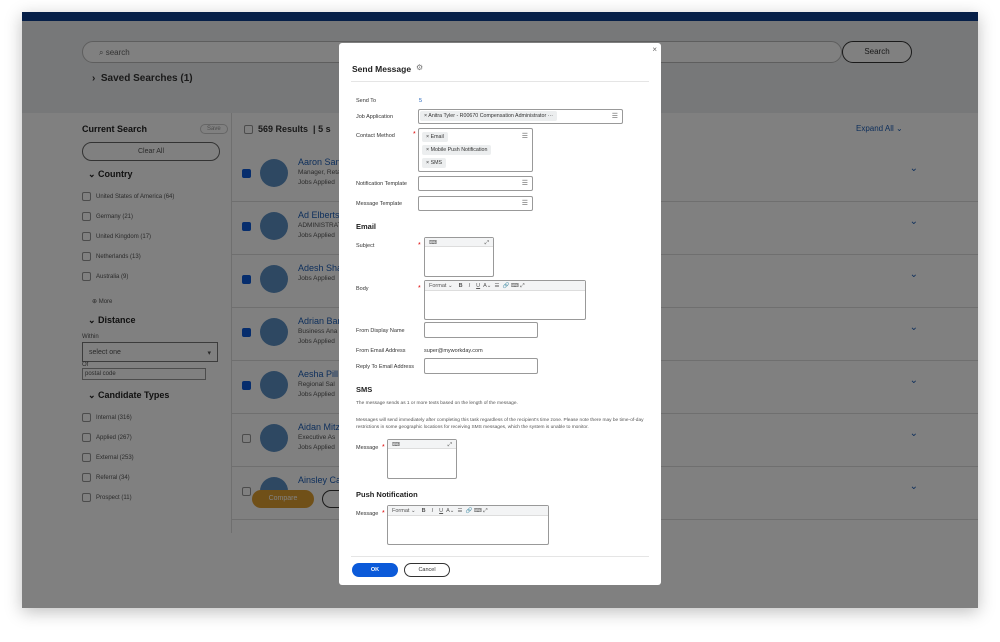 This screenshot has height=642, width=1000. What do you see at coordinates (419, 67) in the screenshot?
I see `settings-sliders-icon: ⚙` at bounding box center [419, 67].